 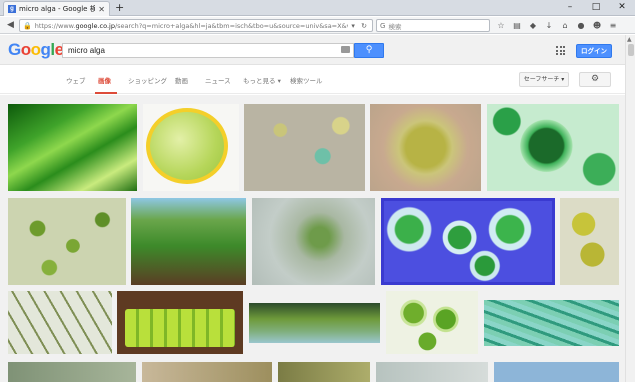 I want to click on tab-news: ニュース, so click(x=218, y=80).